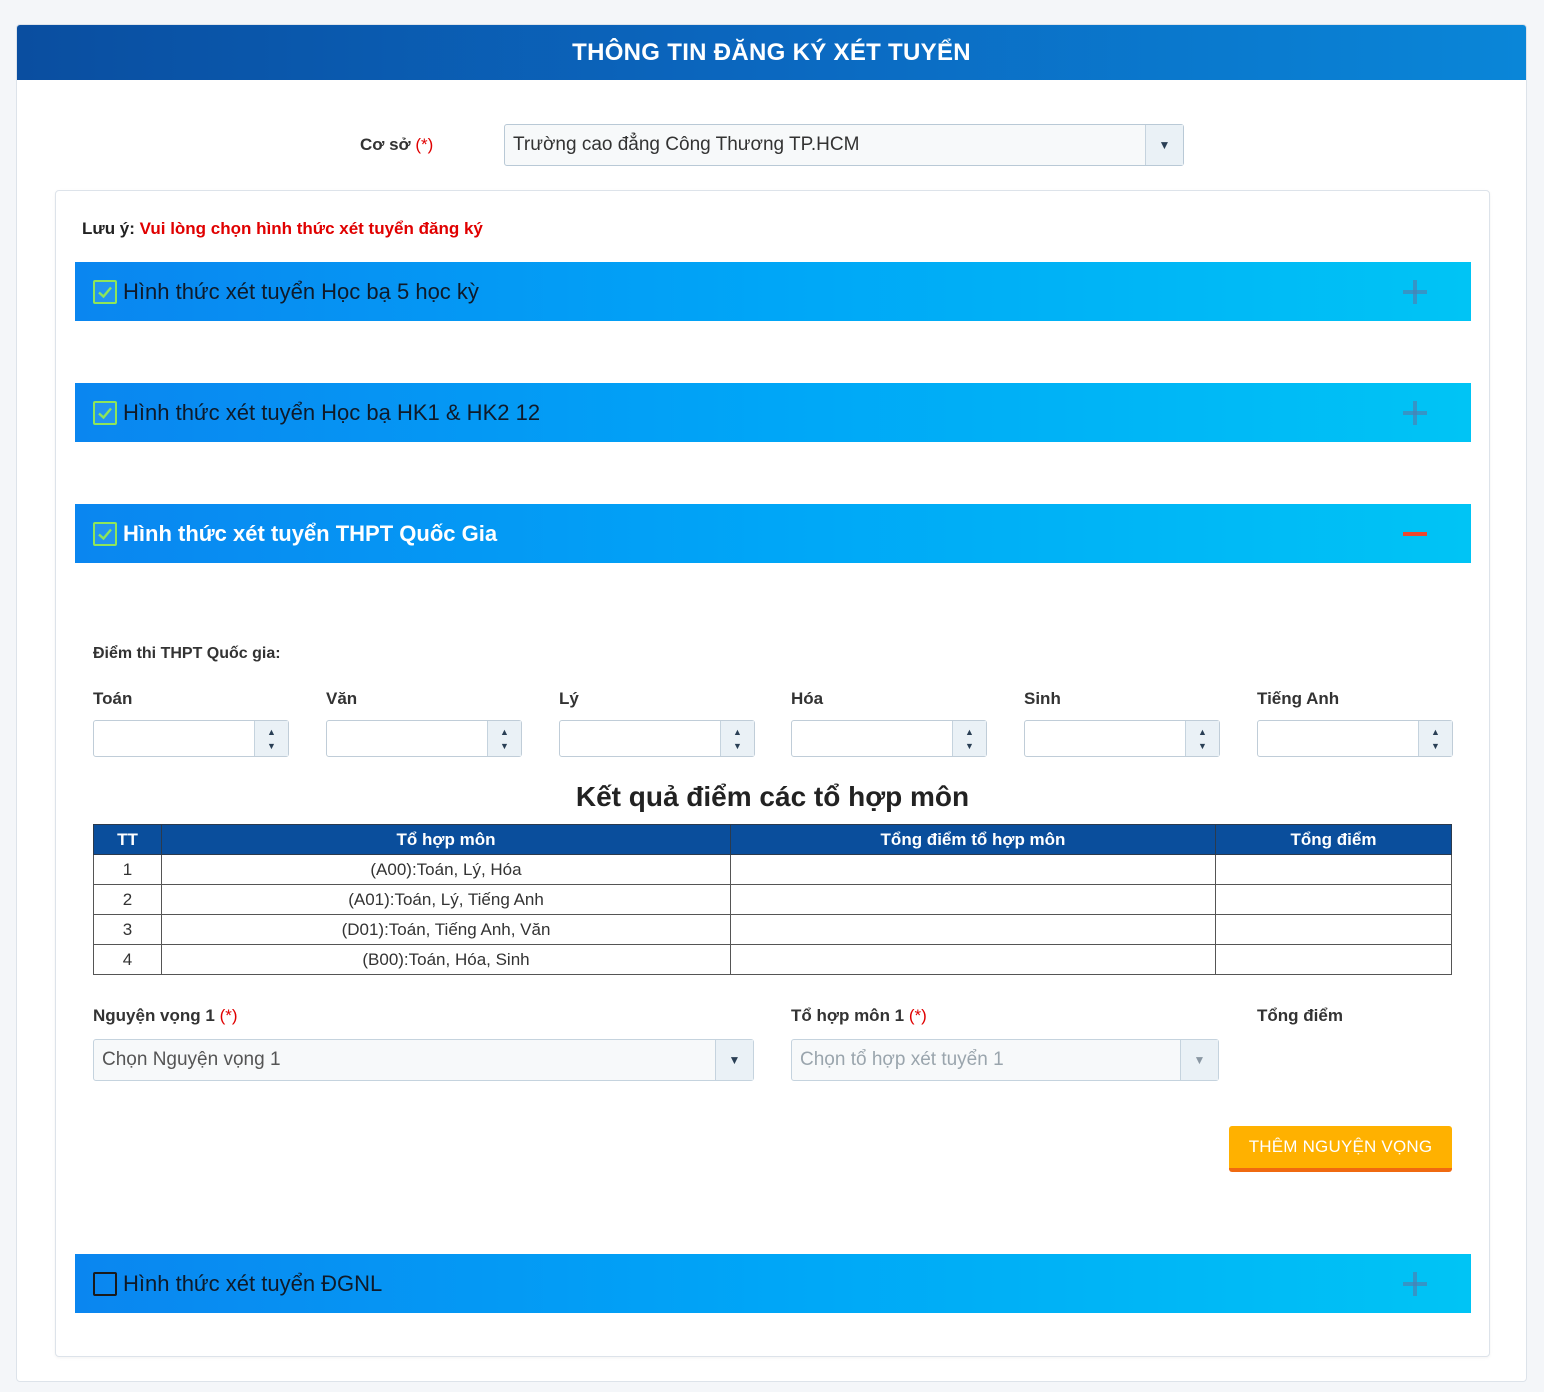 This screenshot has width=1544, height=1392. I want to click on subject-label: Lý, so click(569, 698).